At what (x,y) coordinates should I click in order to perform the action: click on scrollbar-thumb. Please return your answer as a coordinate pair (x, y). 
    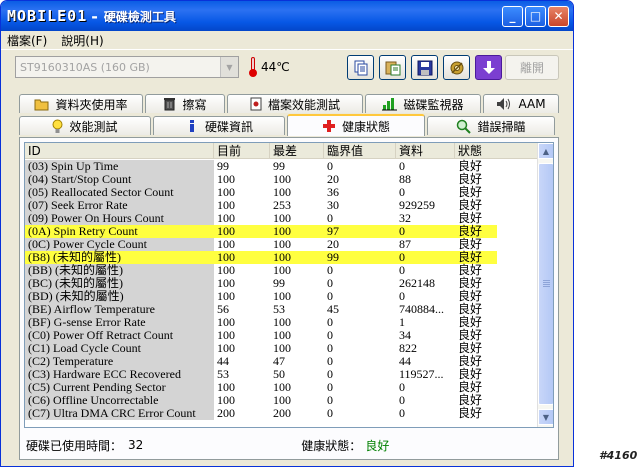
    Looking at the image, I should click on (545, 284).